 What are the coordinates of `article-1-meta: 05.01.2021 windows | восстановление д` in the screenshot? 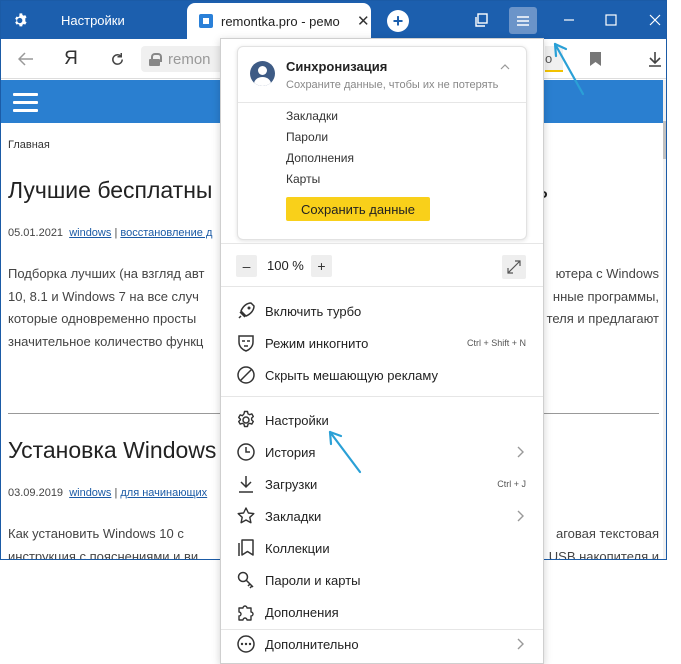 It's located at (110, 233).